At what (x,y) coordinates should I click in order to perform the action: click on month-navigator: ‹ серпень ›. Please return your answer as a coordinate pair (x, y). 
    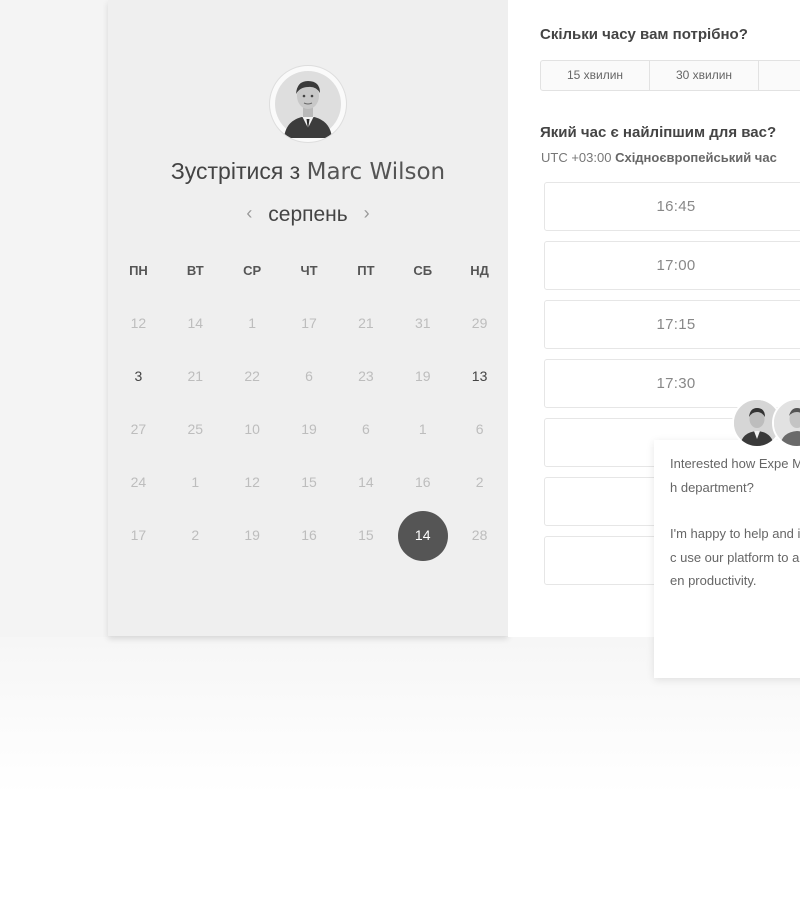
    Looking at the image, I should click on (308, 215).